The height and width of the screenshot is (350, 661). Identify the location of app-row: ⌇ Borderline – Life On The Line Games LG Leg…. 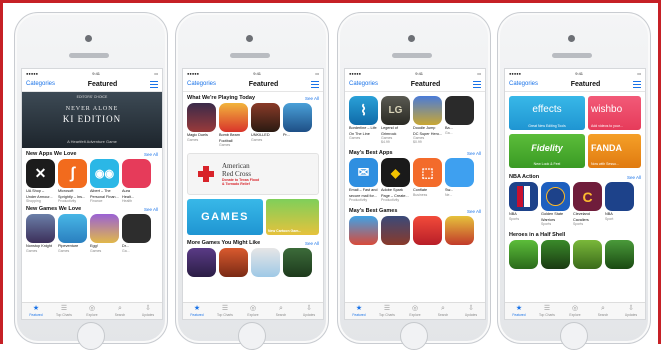
(415, 120).